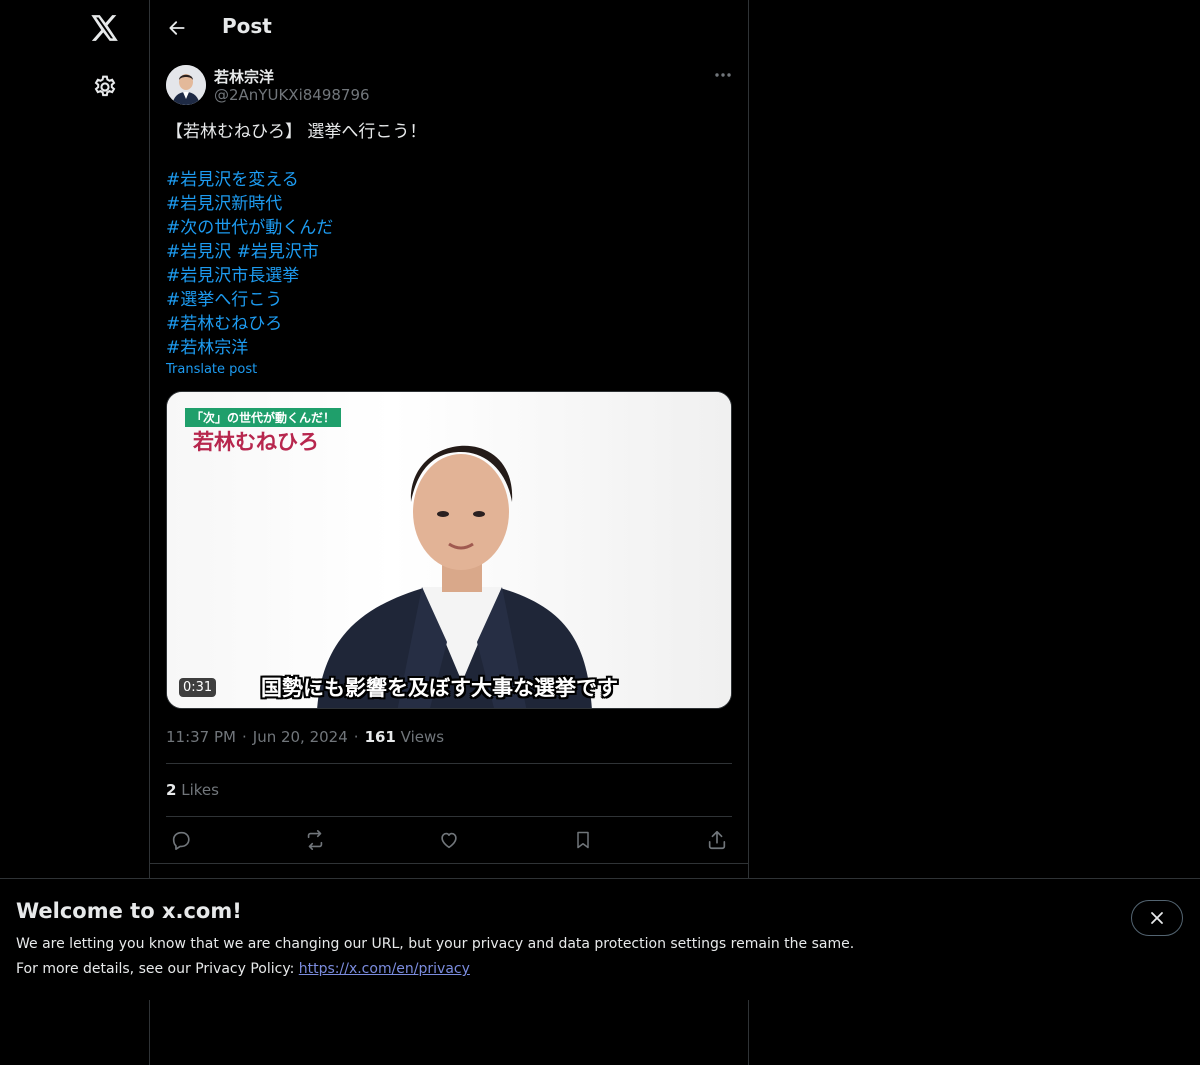 This screenshot has width=1200, height=1065. I want to click on post-date: Jun 20, 2024, so click(300, 737).